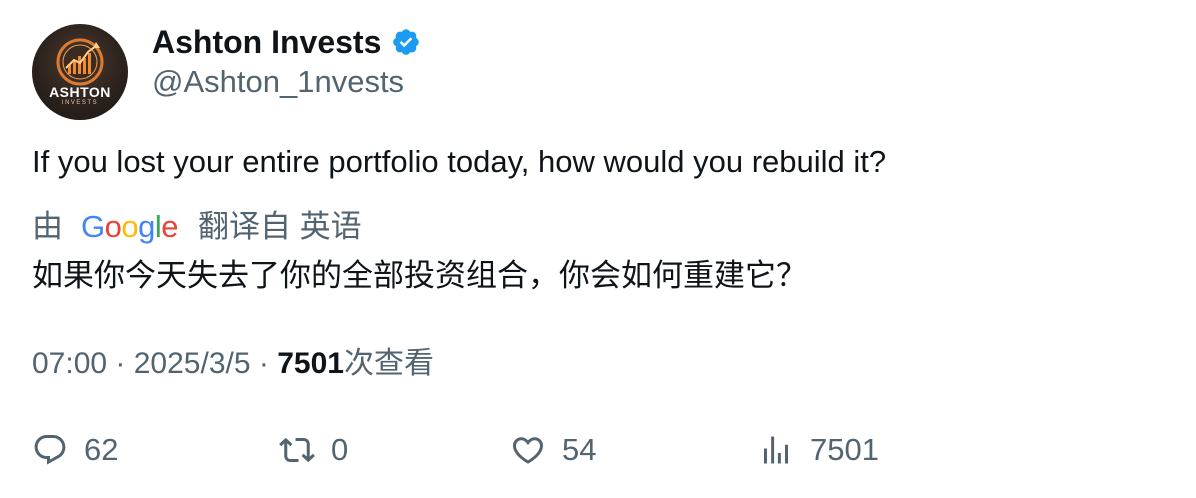 This screenshot has height=498, width=1196. What do you see at coordinates (266, 42) in the screenshot?
I see `author-display-name: Ashton Invests` at bounding box center [266, 42].